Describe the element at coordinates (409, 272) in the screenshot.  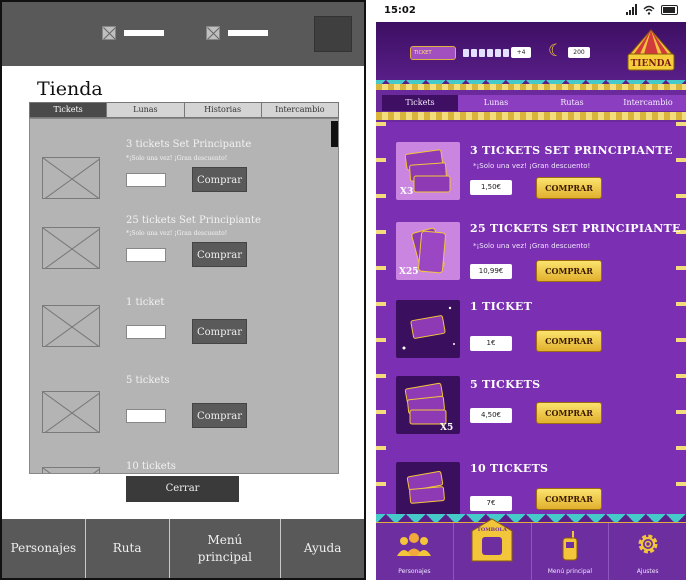
I see `item-badge: X25` at that location.